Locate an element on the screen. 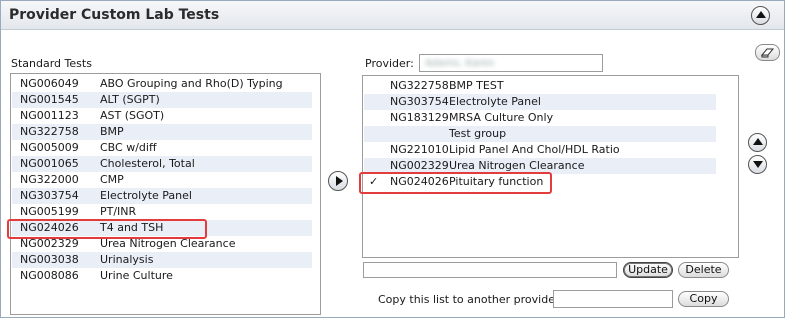 This screenshot has height=318, width=785. list-item: NG008086 Urine Culture is located at coordinates (162, 276).